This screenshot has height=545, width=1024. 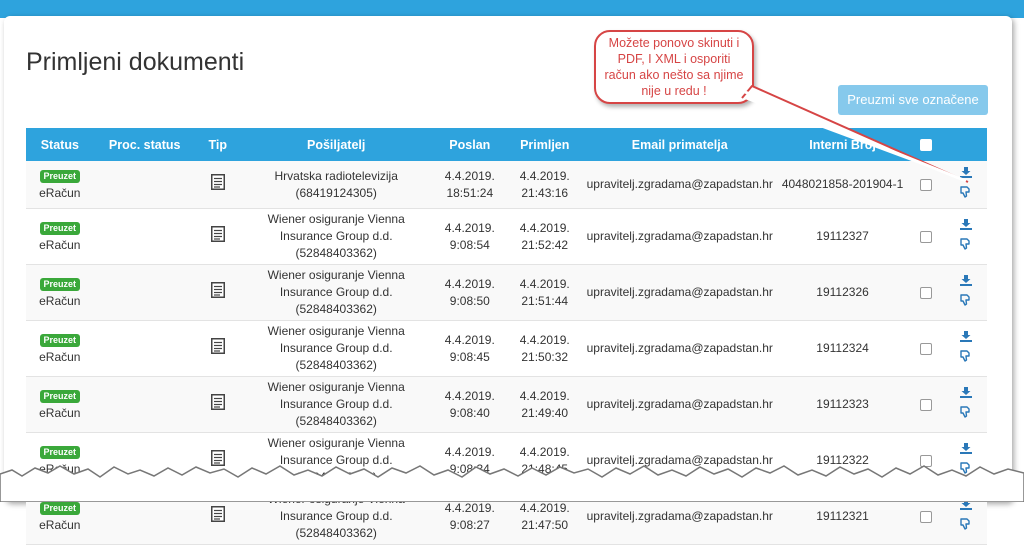 What do you see at coordinates (842, 292) in the screenshot?
I see `interni-broj-cell: 19112326` at bounding box center [842, 292].